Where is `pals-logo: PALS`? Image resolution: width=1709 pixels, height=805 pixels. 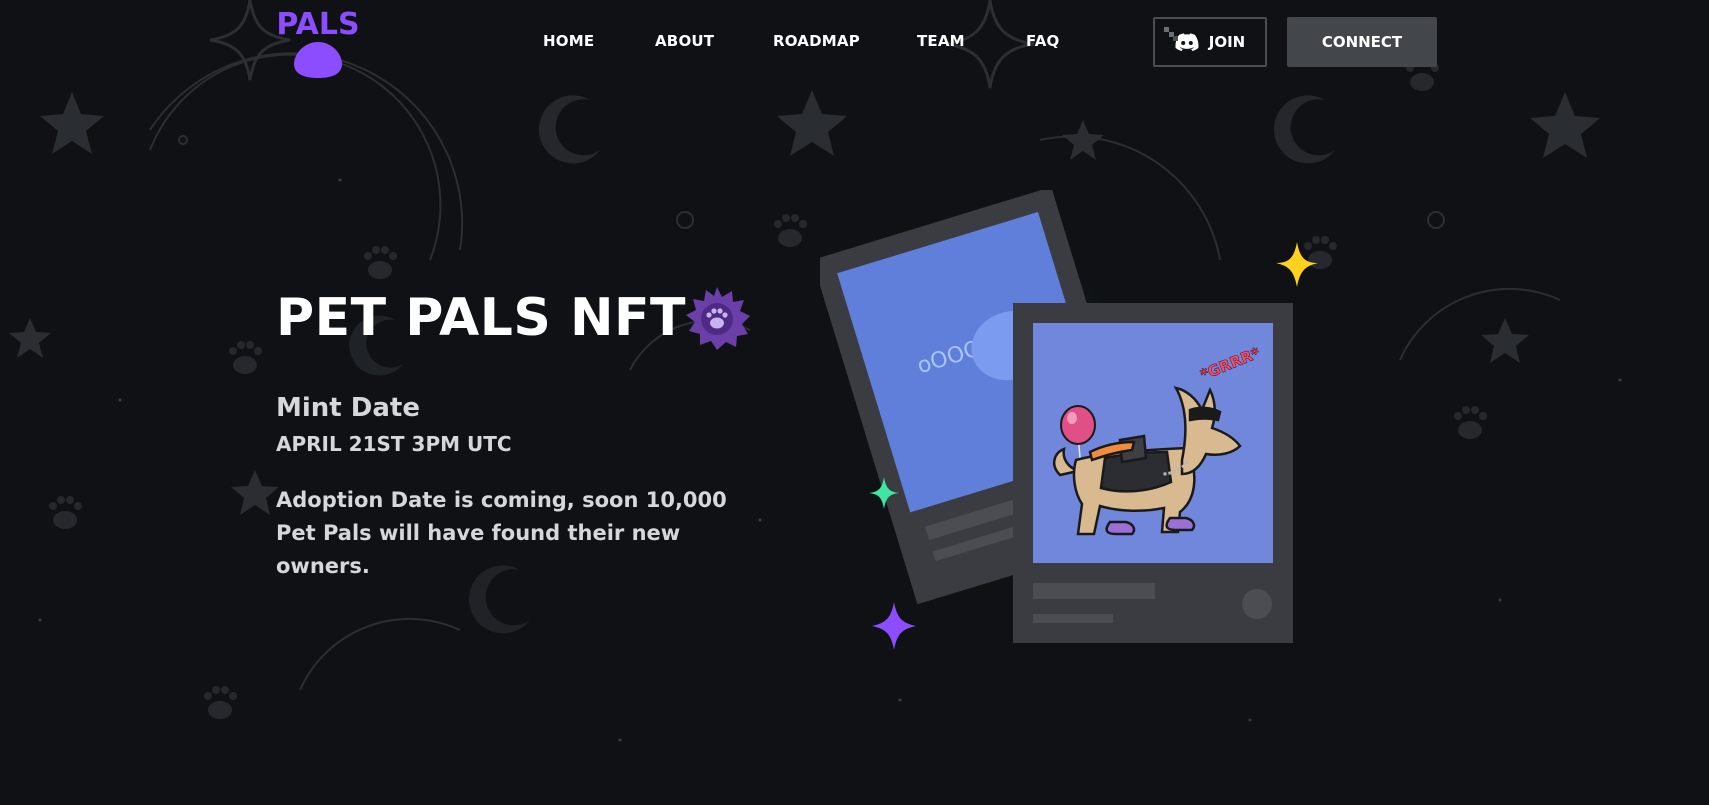
pals-logo: PALS is located at coordinates (318, 42).